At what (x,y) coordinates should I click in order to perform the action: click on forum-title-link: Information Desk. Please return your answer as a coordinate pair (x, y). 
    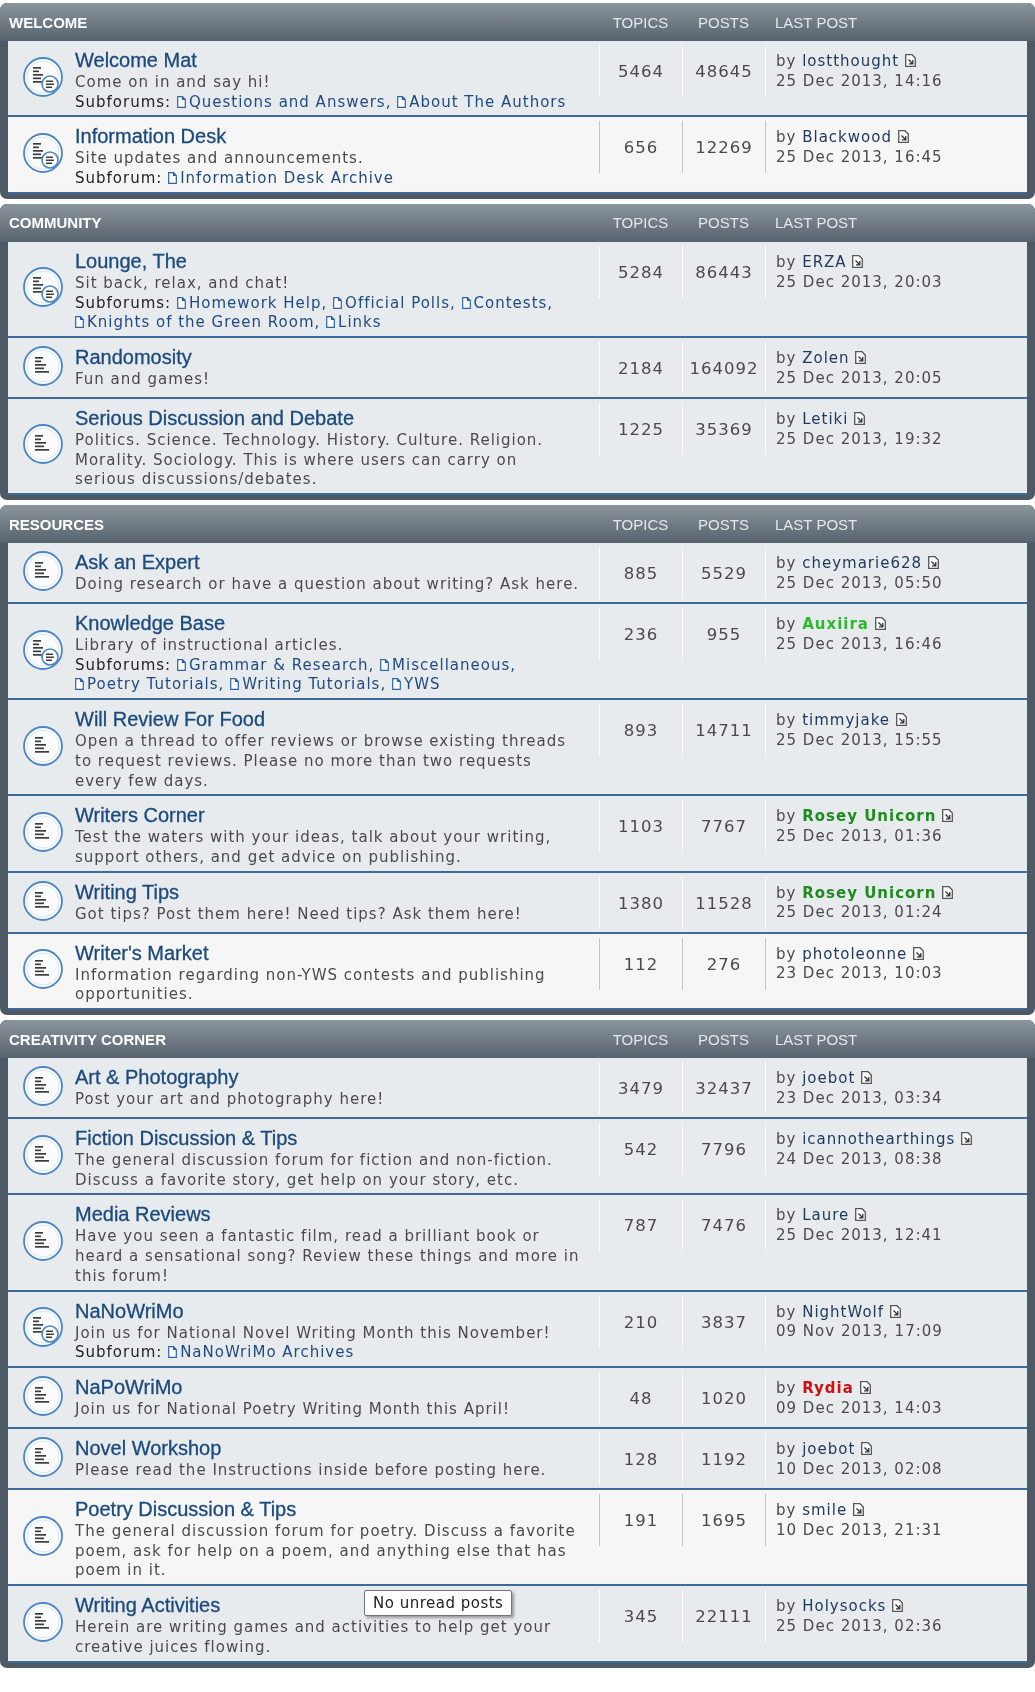
    Looking at the image, I should click on (151, 136).